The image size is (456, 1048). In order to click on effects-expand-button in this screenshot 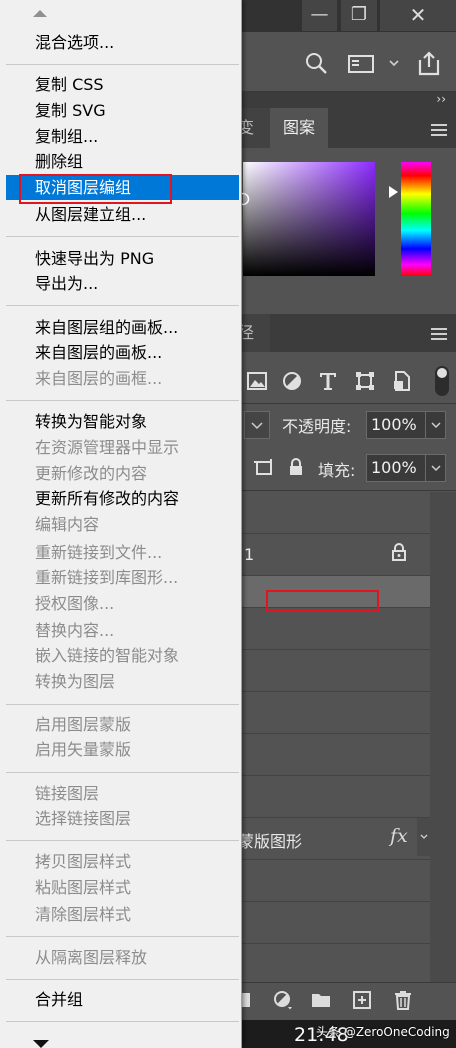, I will do `click(424, 837)`.